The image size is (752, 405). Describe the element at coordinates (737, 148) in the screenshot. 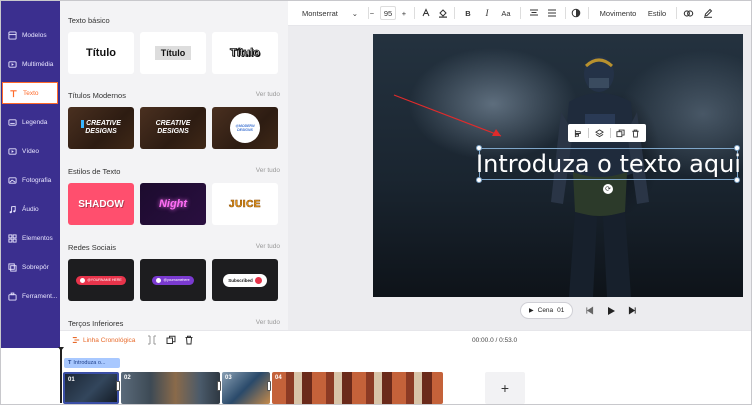

I see `resize-handle-top-right` at that location.